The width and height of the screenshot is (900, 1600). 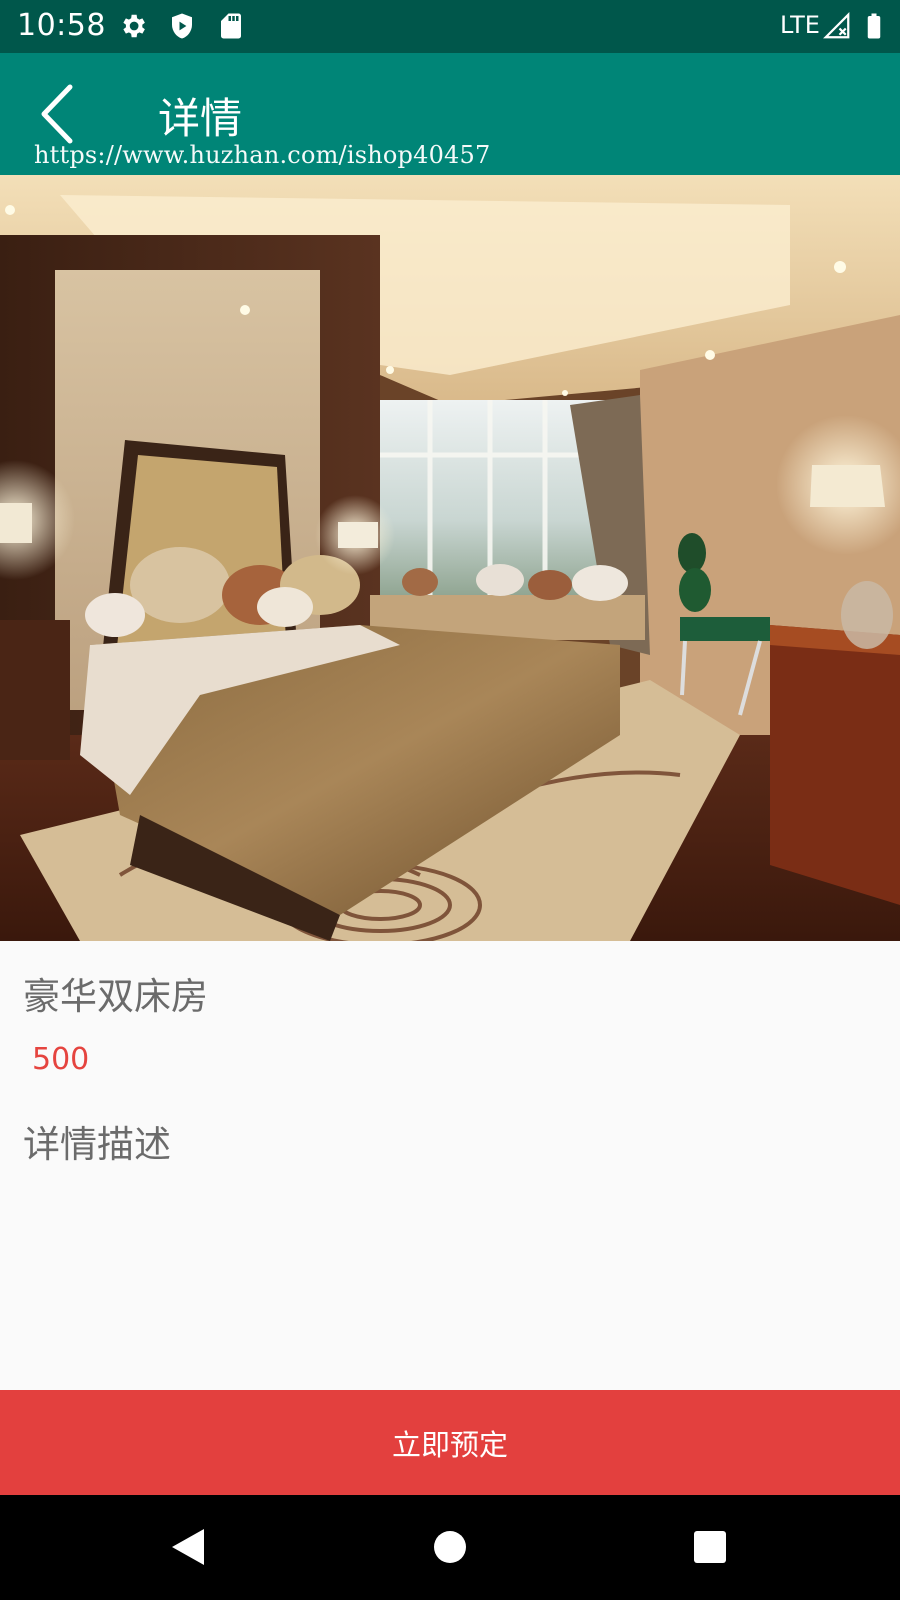 What do you see at coordinates (231, 26) in the screenshot?
I see `sd-card-icon` at bounding box center [231, 26].